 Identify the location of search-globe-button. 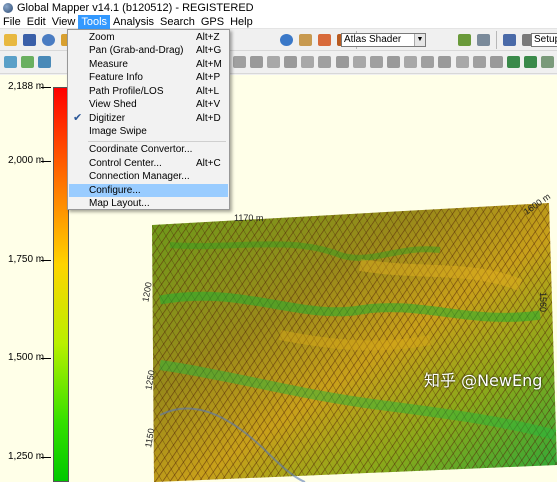
(287, 40).